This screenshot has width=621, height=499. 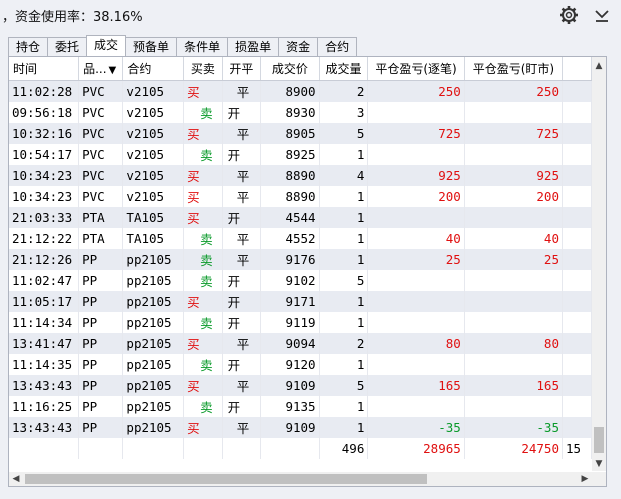 What do you see at coordinates (290, 301) in the screenshot?
I see `cell-price: 9171` at bounding box center [290, 301].